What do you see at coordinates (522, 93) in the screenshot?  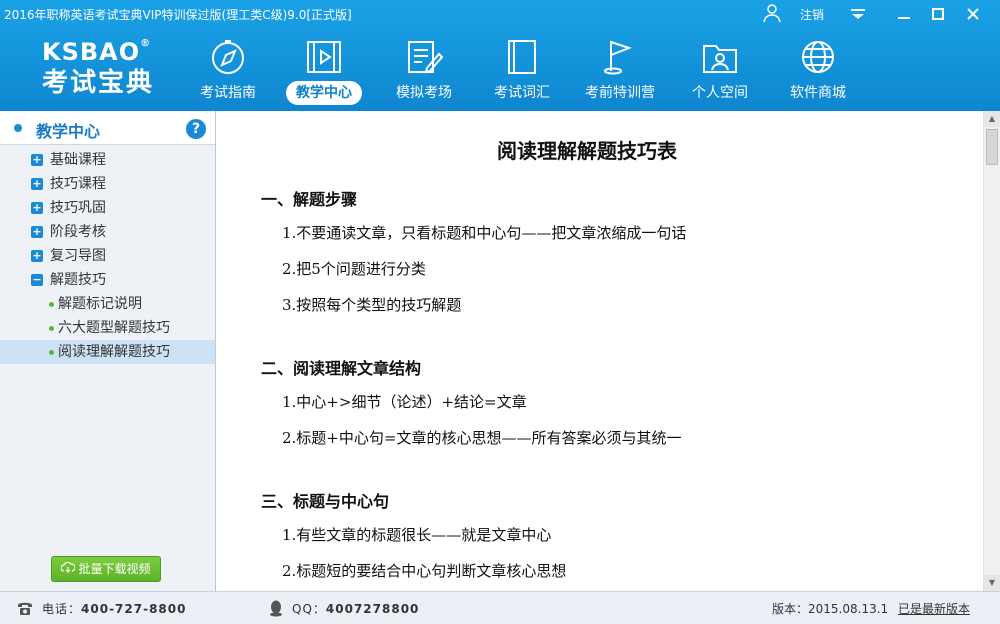 I see `nav-label: 考试词汇` at bounding box center [522, 93].